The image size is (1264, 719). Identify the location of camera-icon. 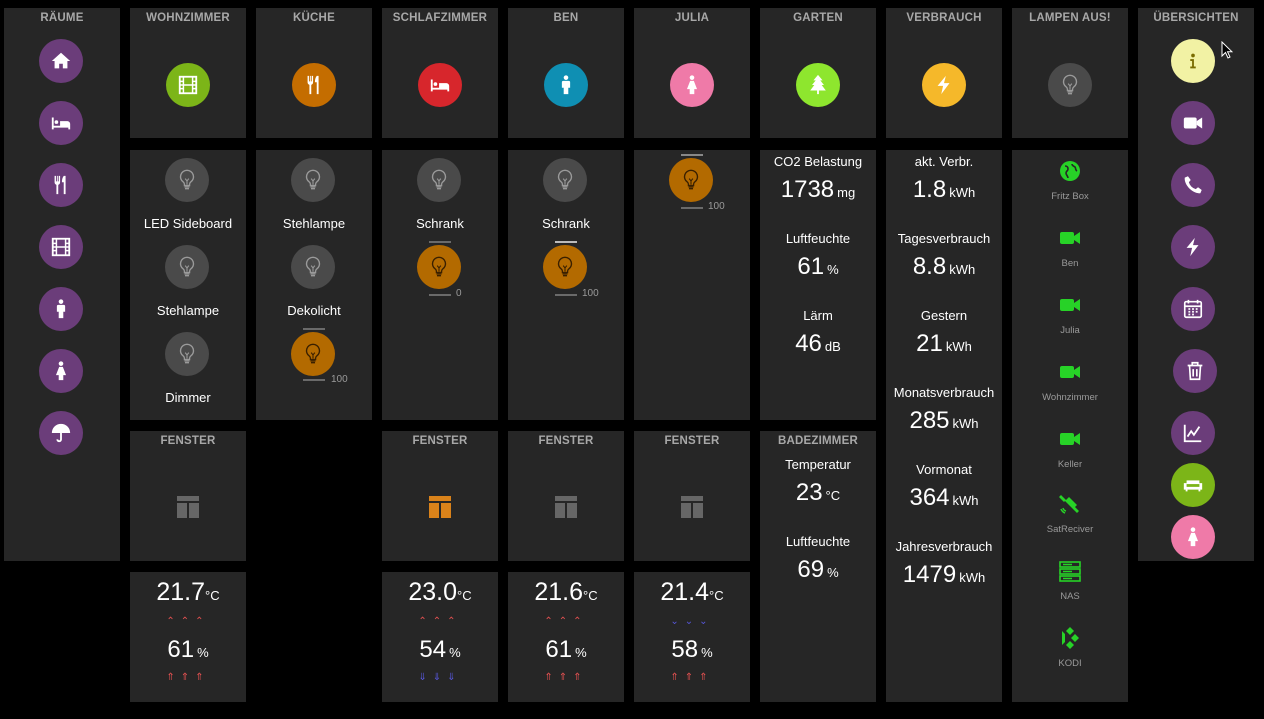
(1070, 238).